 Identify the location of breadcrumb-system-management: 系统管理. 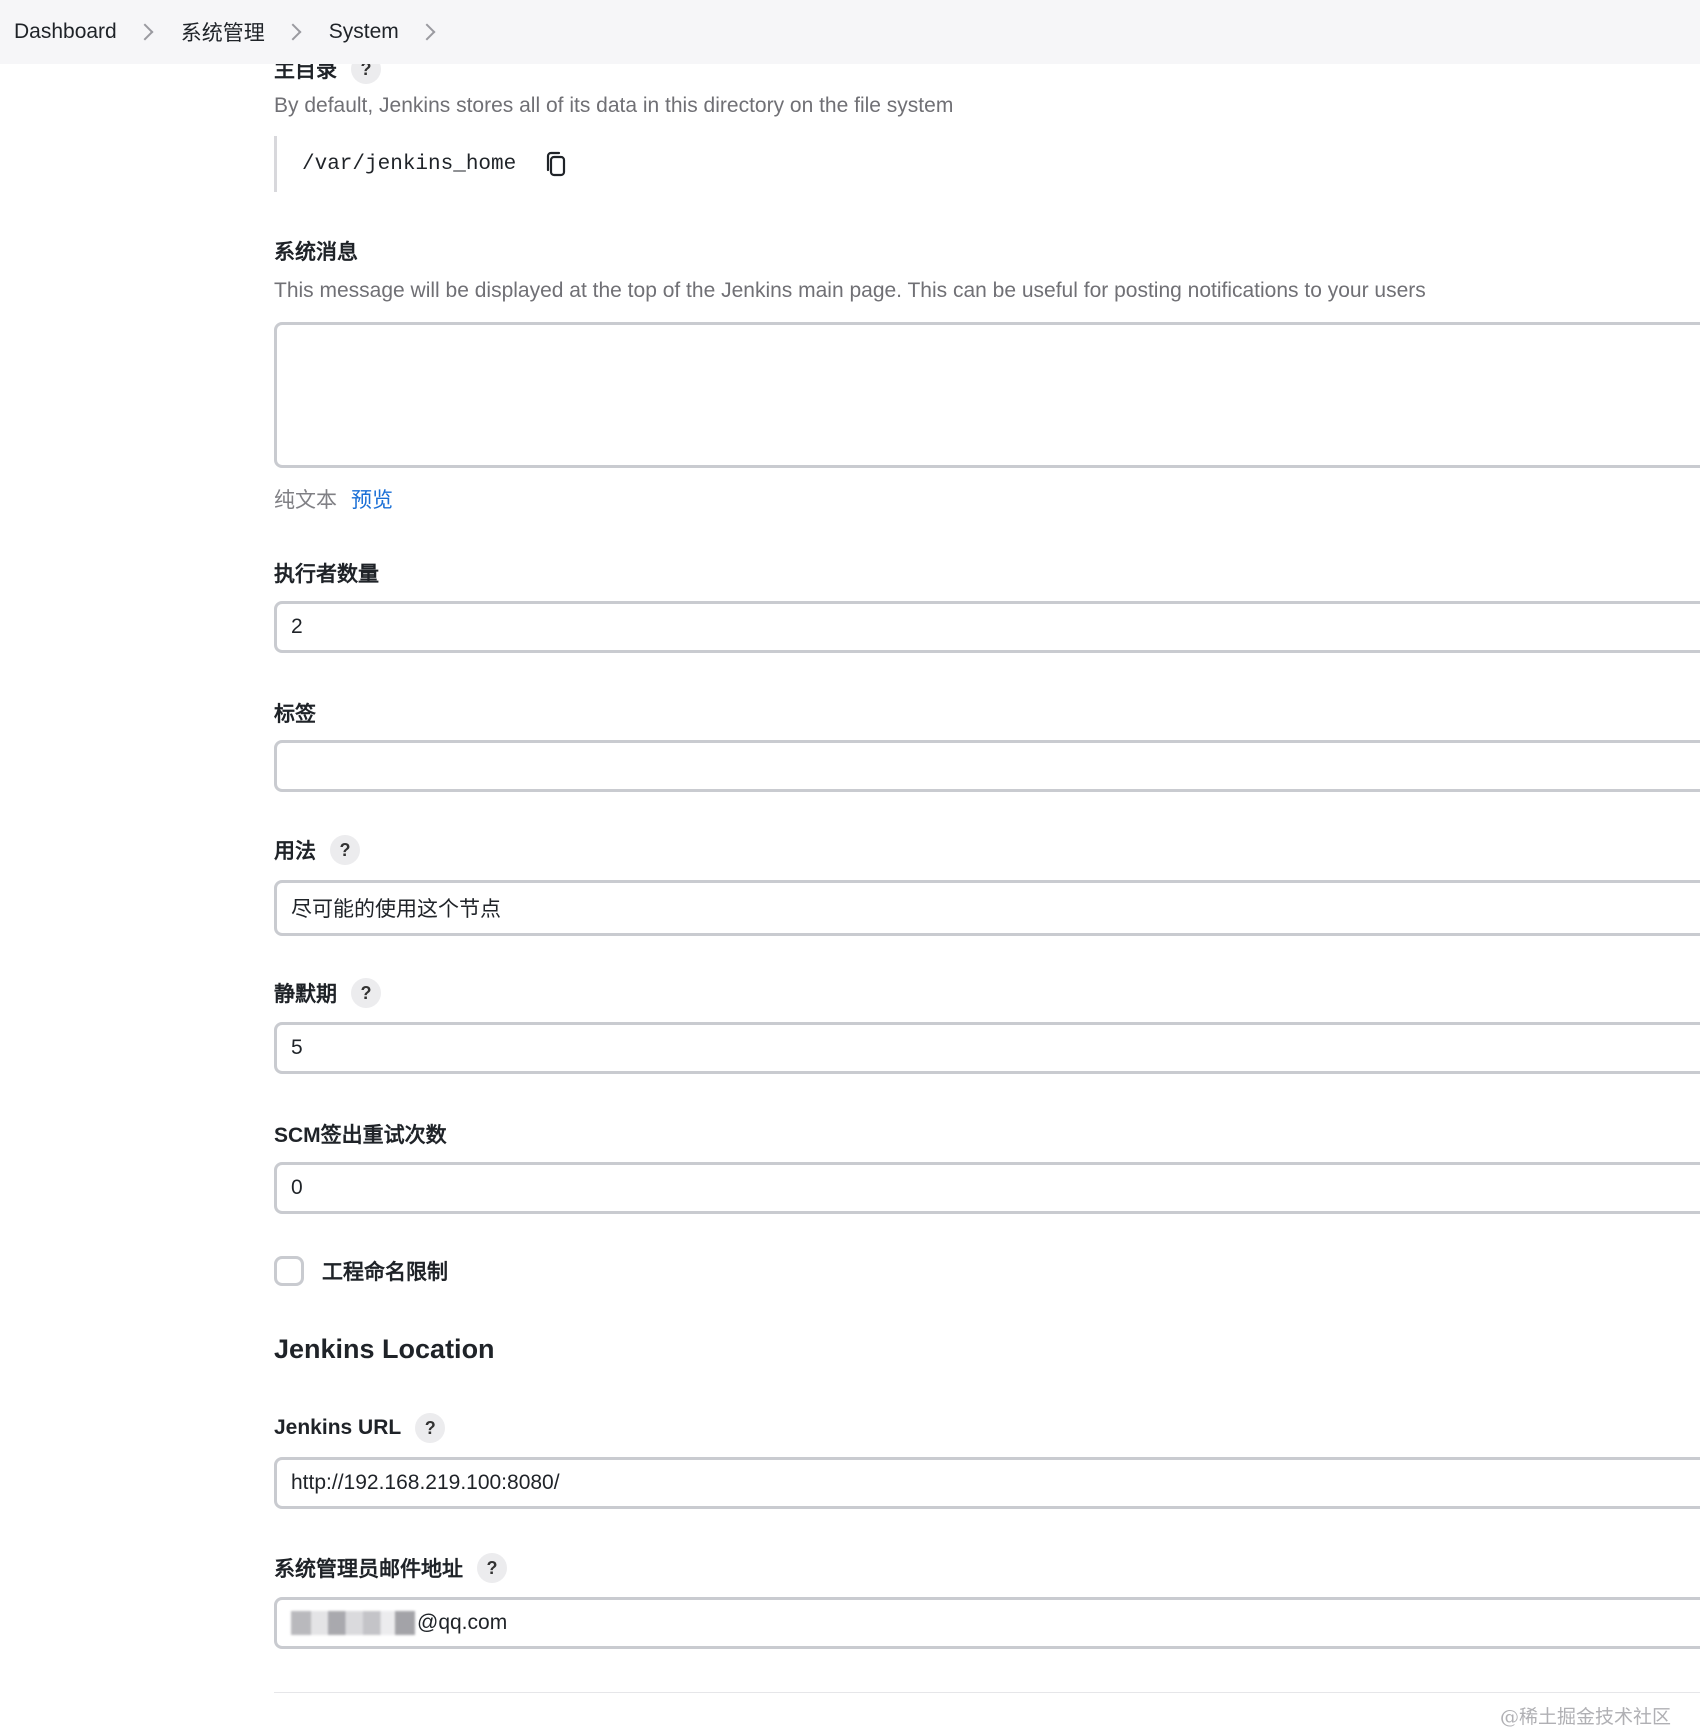
(223, 32).